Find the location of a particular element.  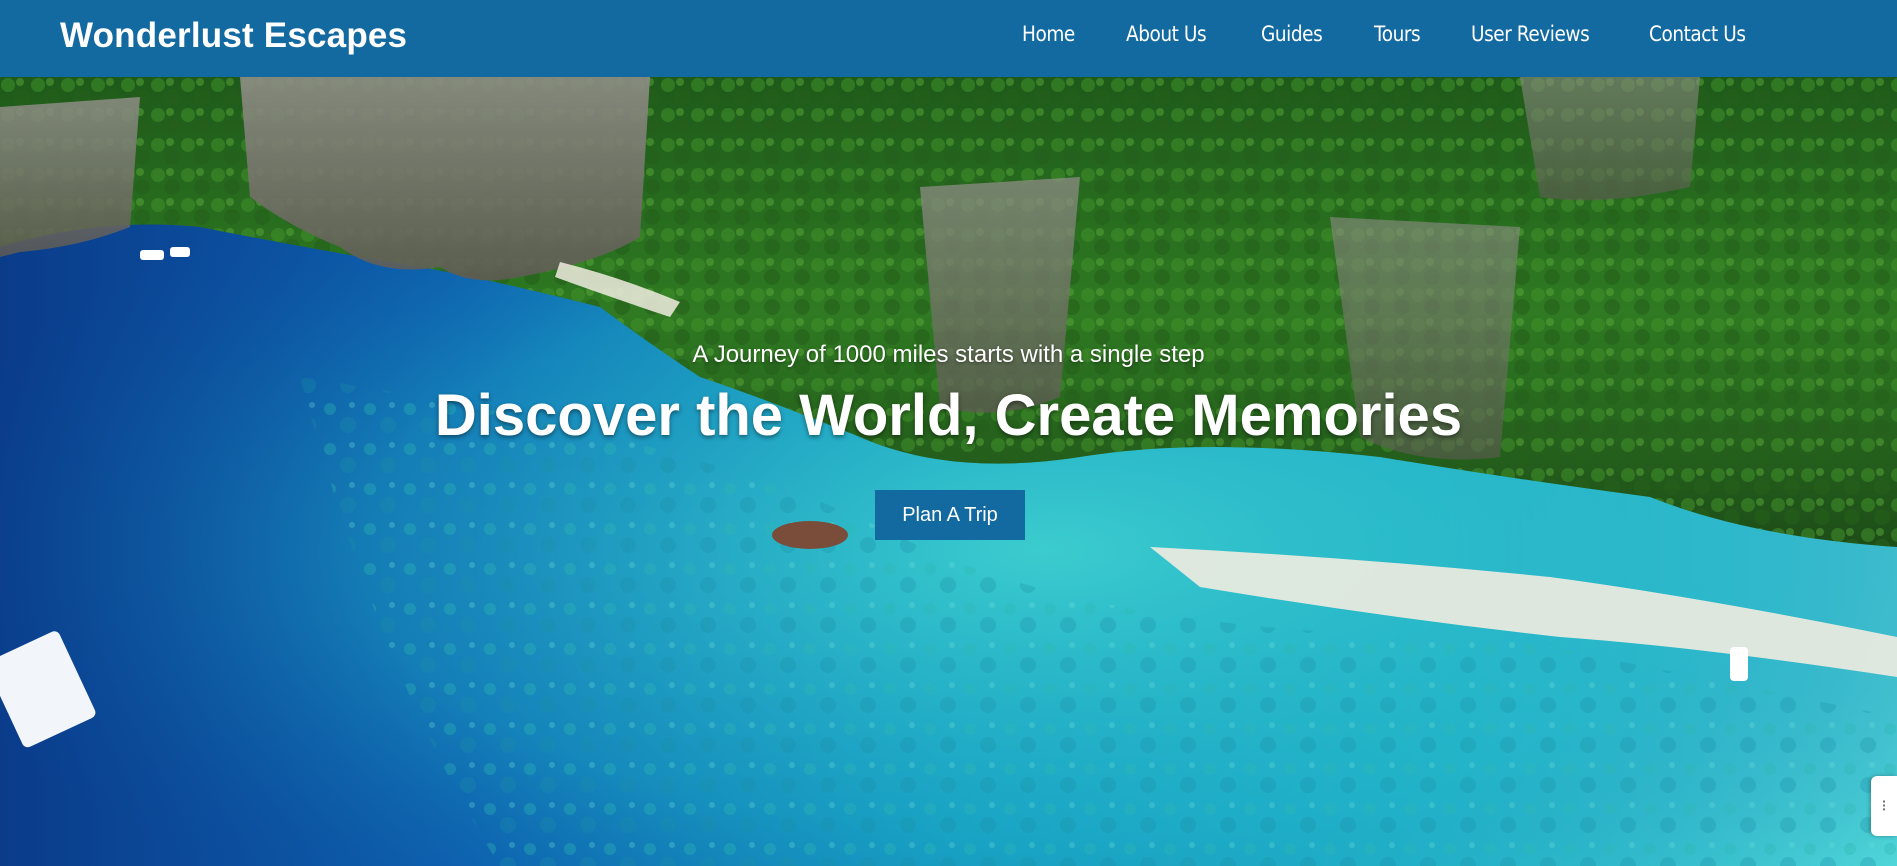

nav-item-about-us: About Us is located at coordinates (1166, 34).